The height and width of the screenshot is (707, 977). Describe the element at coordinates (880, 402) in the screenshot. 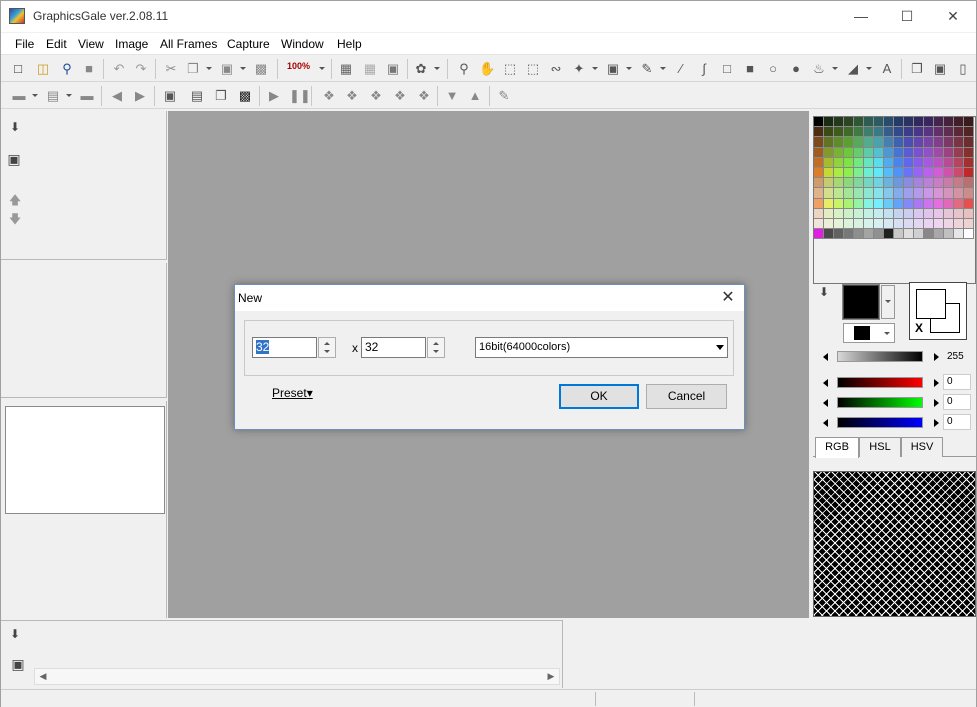

I see `green-slider` at that location.